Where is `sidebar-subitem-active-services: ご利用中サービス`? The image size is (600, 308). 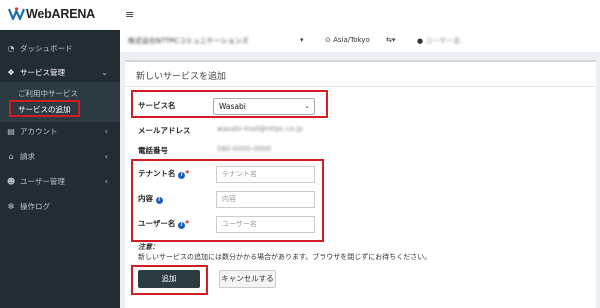
sidebar-subitem-active-services: ご利用中サービス is located at coordinates (60, 93).